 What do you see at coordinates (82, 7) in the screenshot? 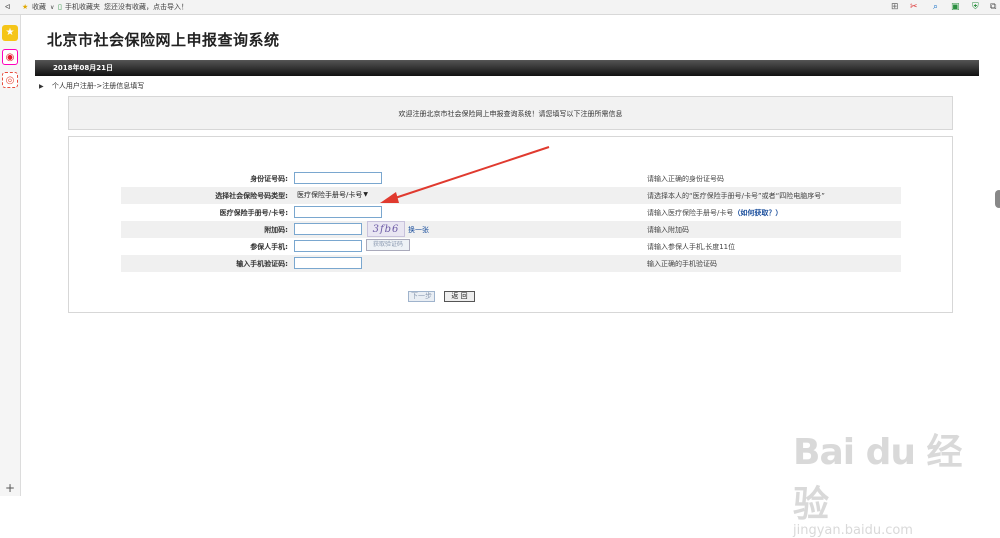
I see `mobile-favorites-link: 手机收藏夹` at bounding box center [82, 7].